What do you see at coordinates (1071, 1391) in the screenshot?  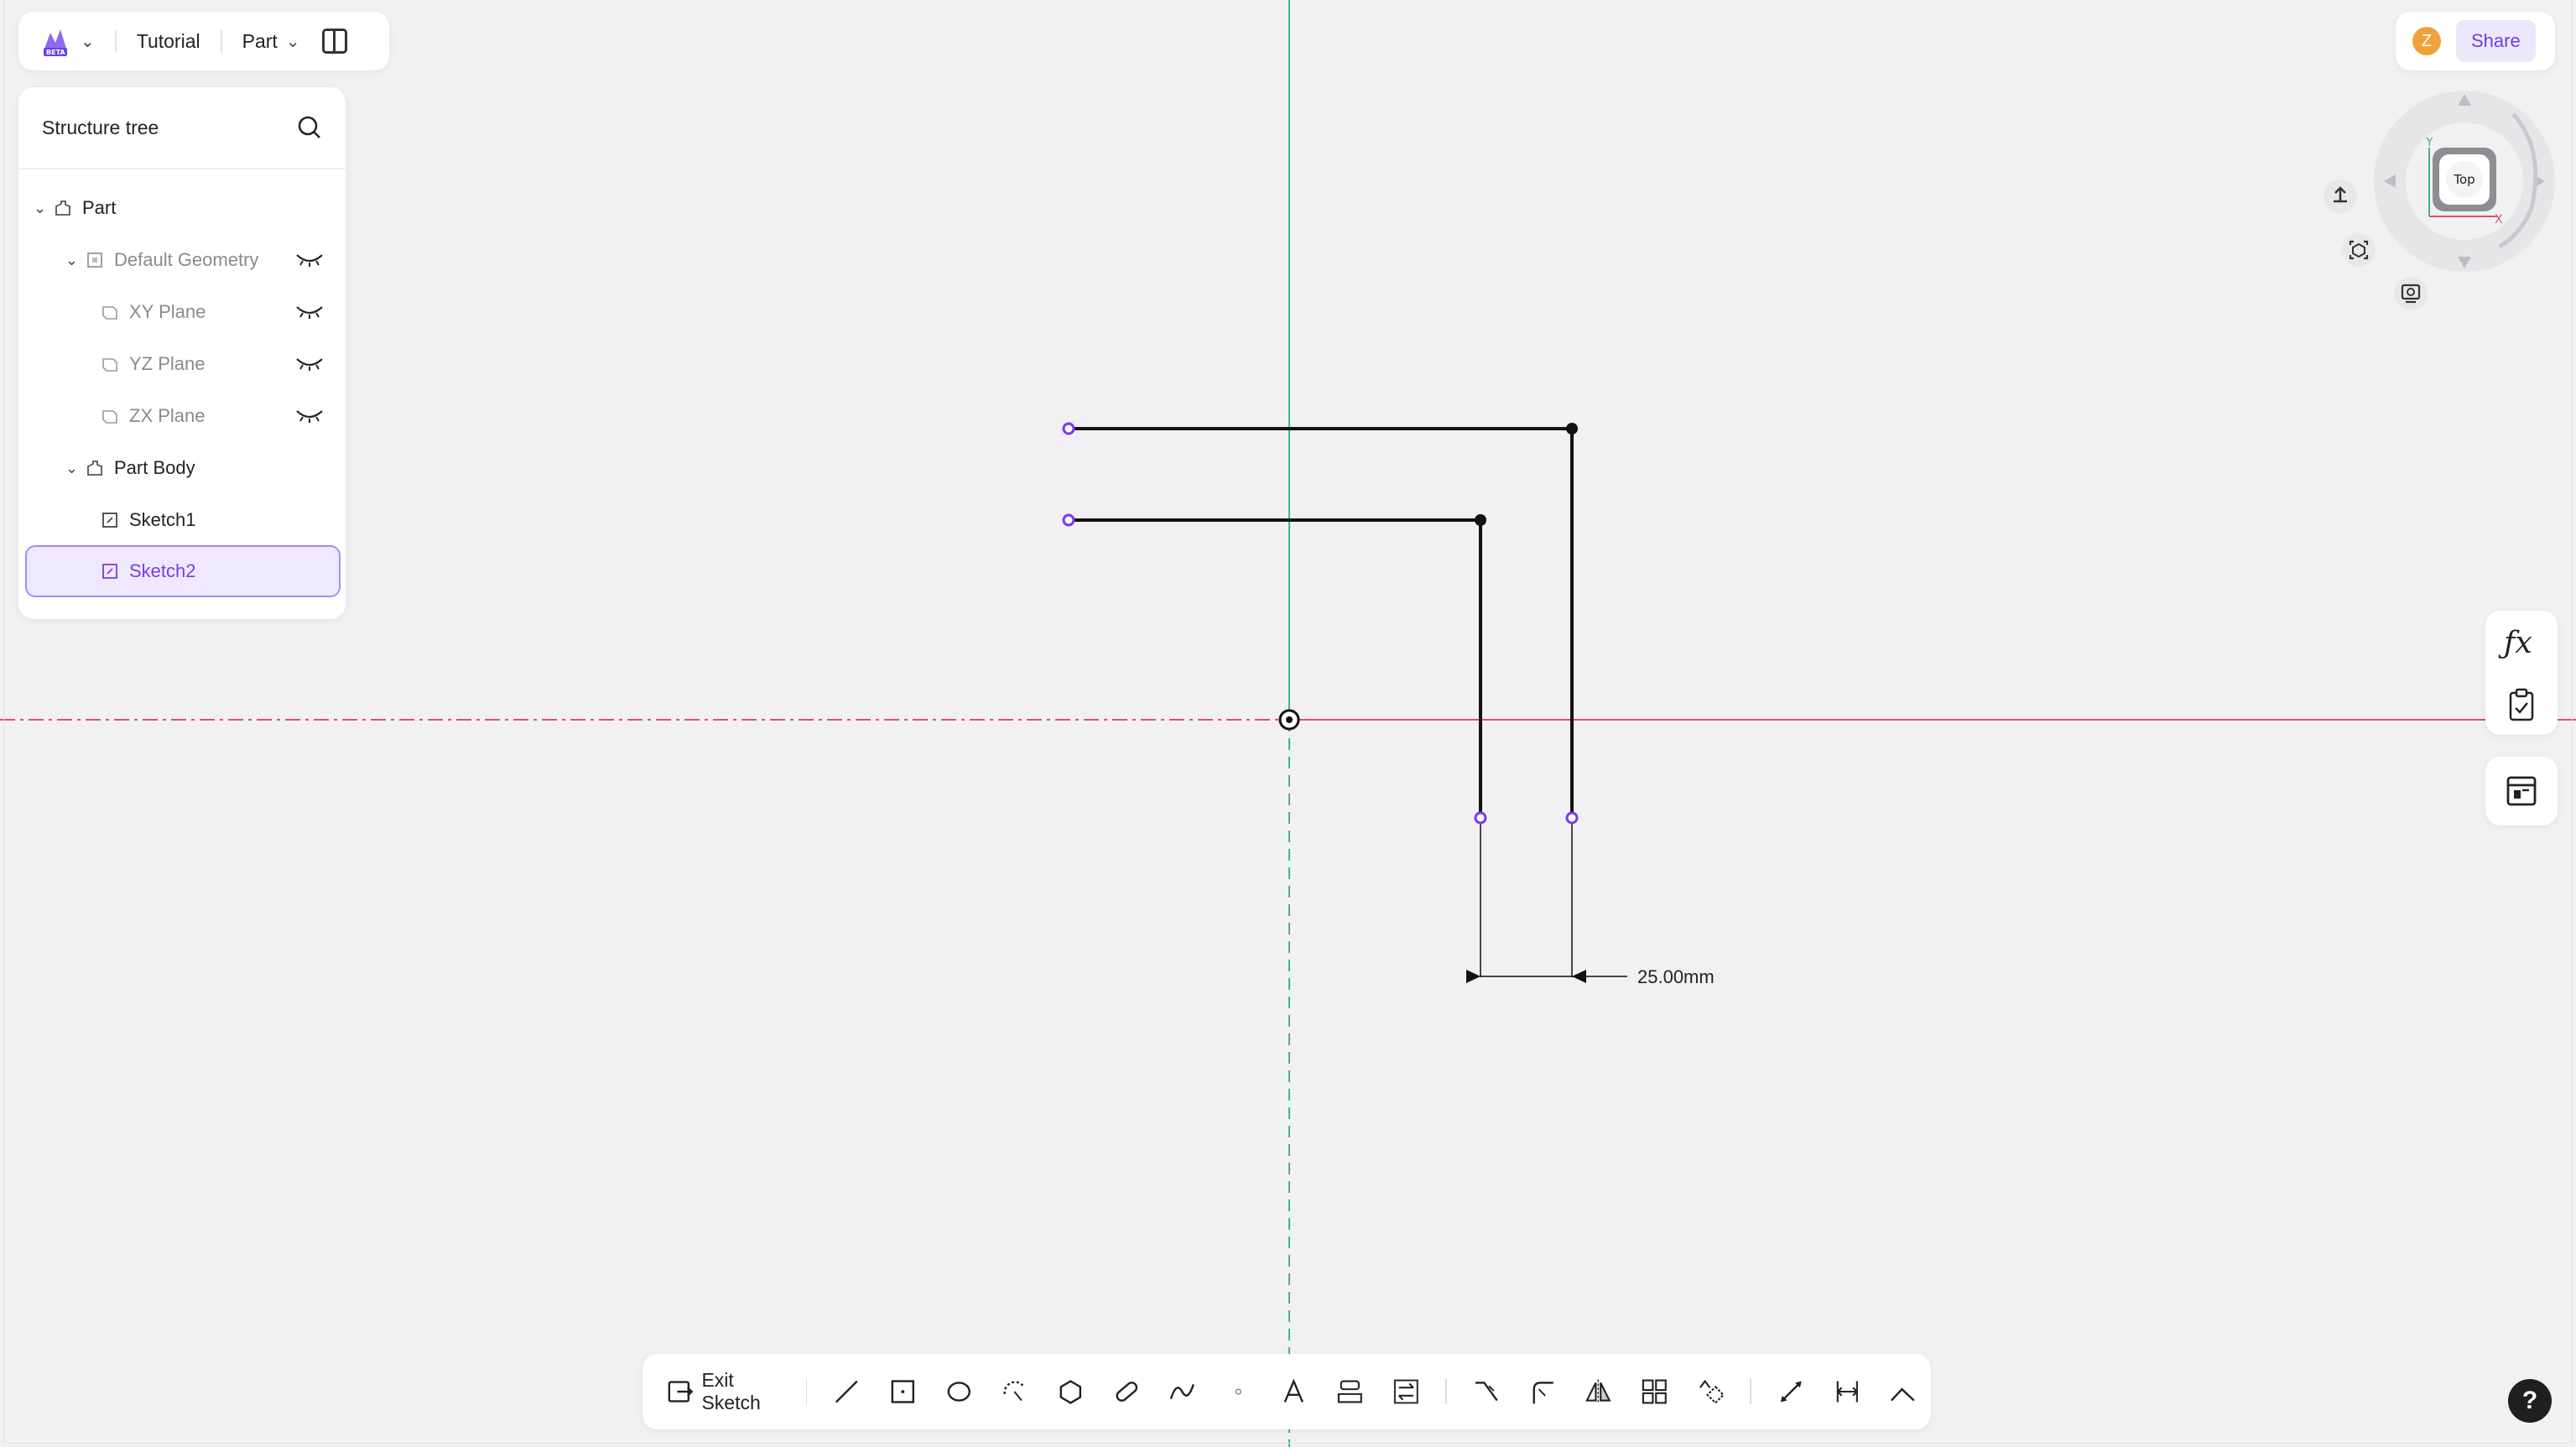 I see `polygon-icon` at bounding box center [1071, 1391].